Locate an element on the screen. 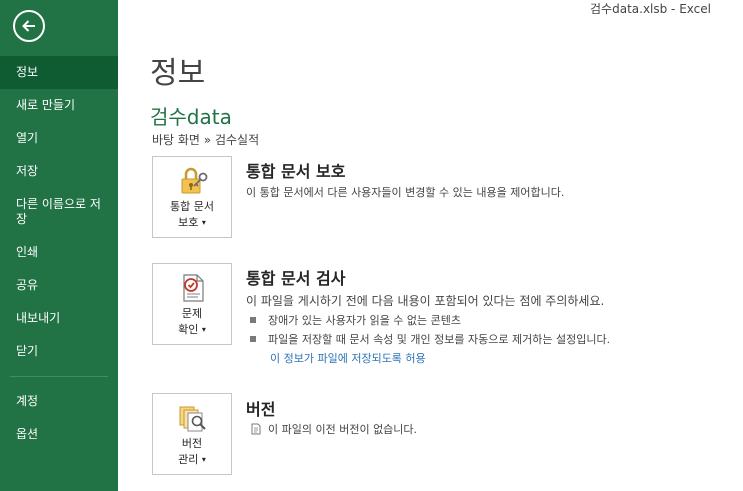  allow-save-info-link: 이 정보가 파일에 저장되도록 허용 is located at coordinates (348, 358).